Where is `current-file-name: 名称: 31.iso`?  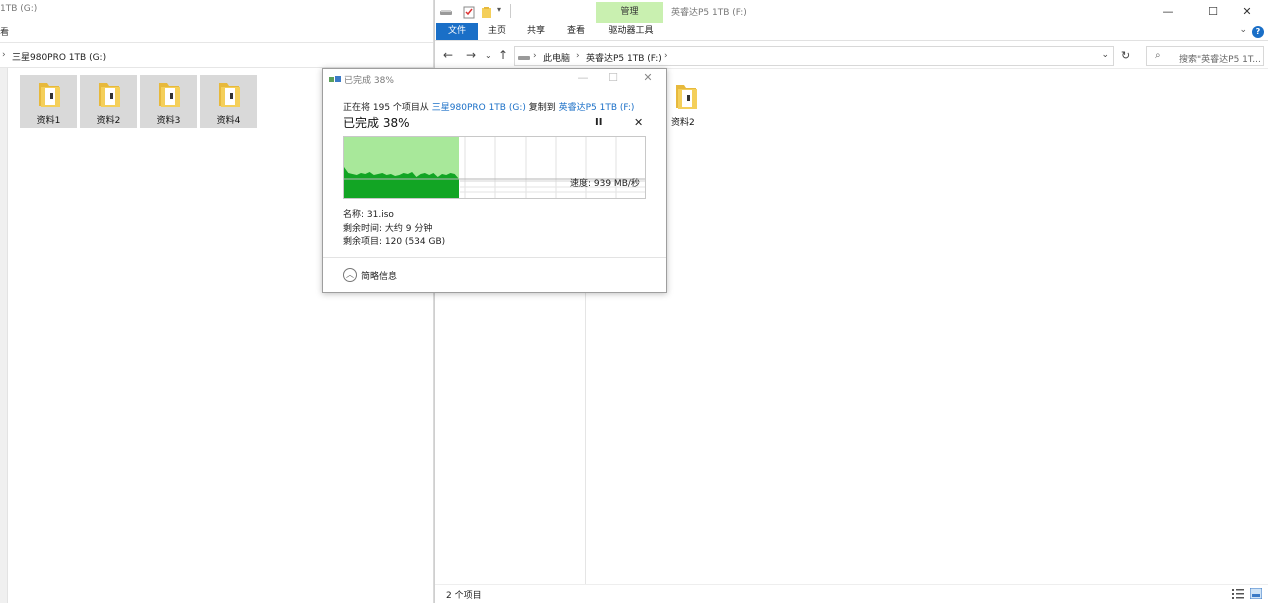 current-file-name: 名称: 31.iso is located at coordinates (368, 215).